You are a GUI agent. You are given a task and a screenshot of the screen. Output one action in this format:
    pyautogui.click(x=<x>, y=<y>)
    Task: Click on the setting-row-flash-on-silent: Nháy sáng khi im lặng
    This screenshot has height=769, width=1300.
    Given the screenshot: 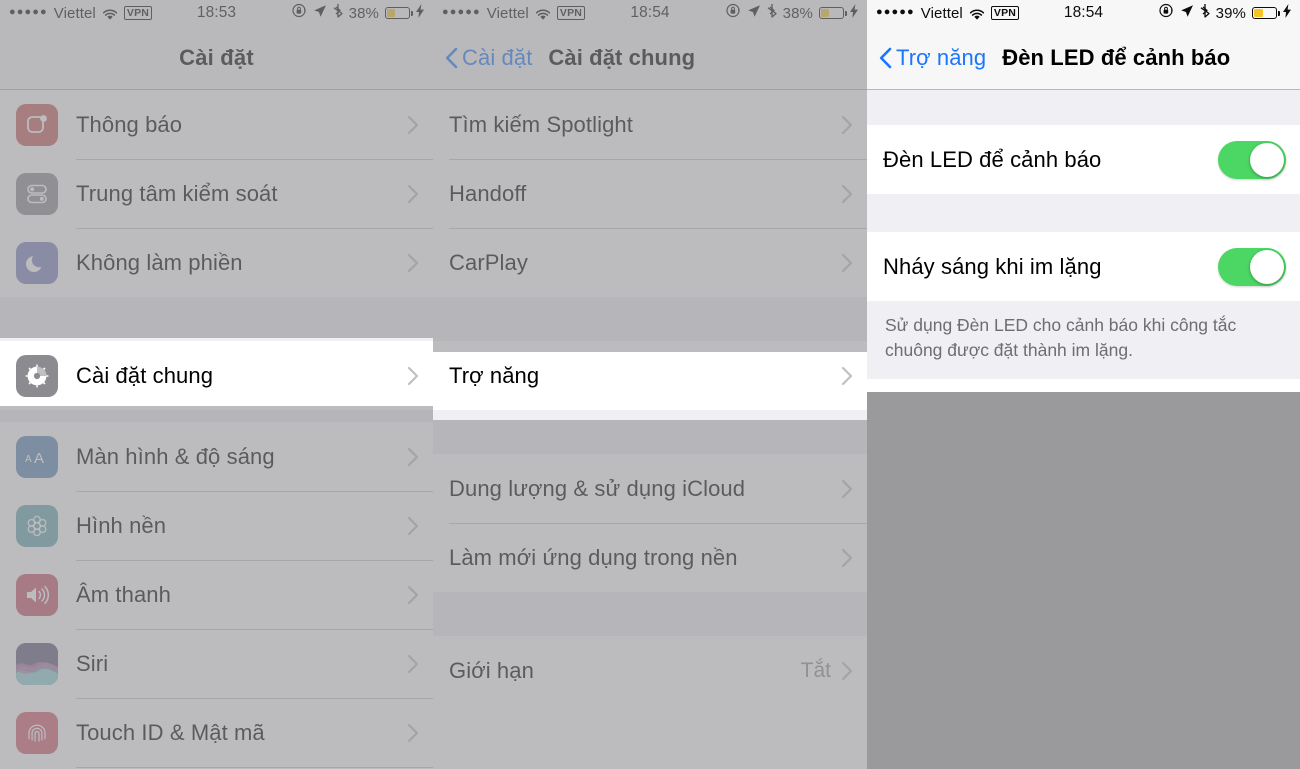 What is the action you would take?
    pyautogui.click(x=1083, y=266)
    